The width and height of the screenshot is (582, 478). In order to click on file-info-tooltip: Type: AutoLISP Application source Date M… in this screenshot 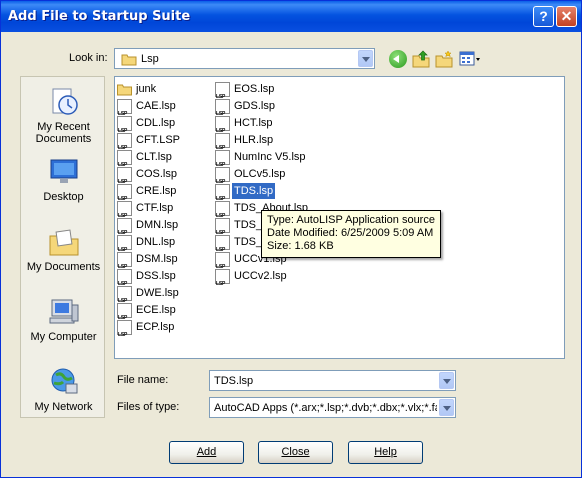, I will do `click(351, 234)`.